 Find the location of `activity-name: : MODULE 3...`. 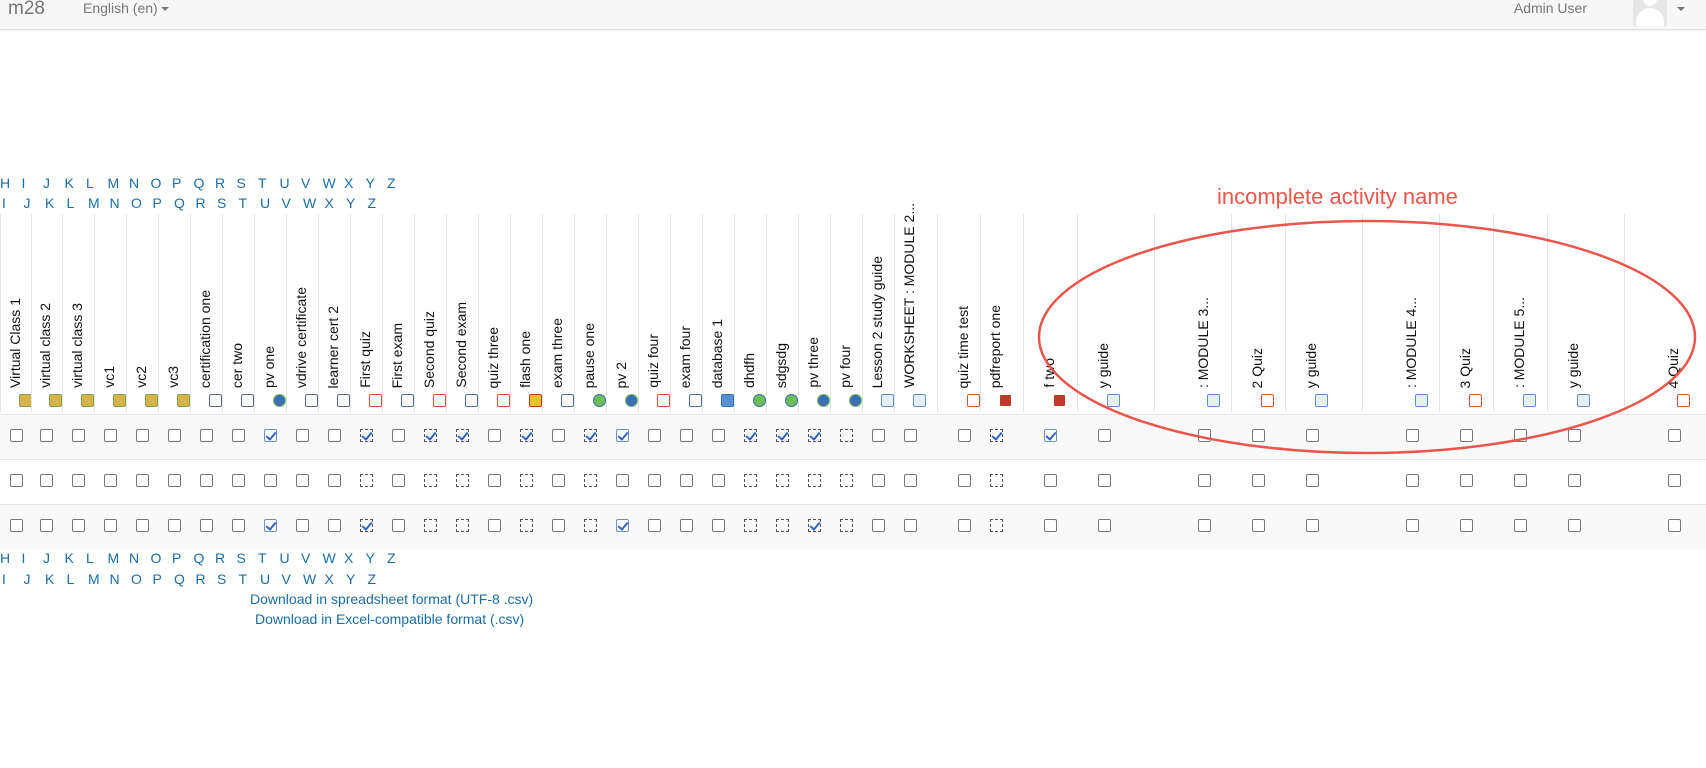

activity-name: : MODULE 3... is located at coordinates (1203, 342).